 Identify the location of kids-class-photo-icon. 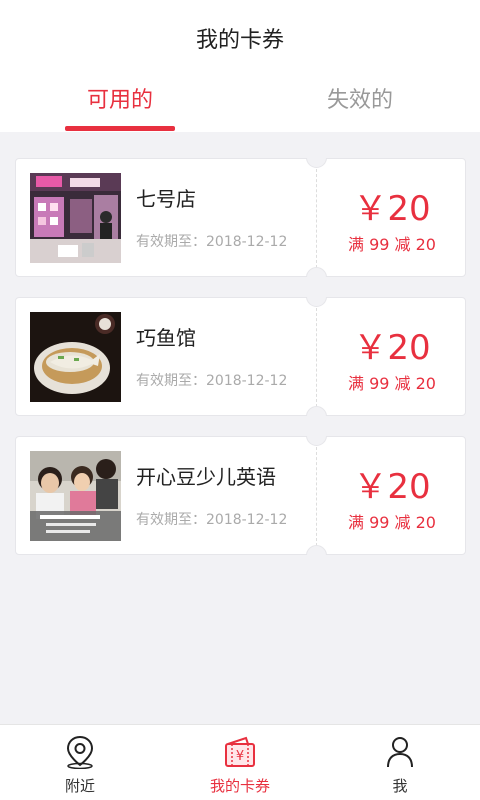
(75, 496).